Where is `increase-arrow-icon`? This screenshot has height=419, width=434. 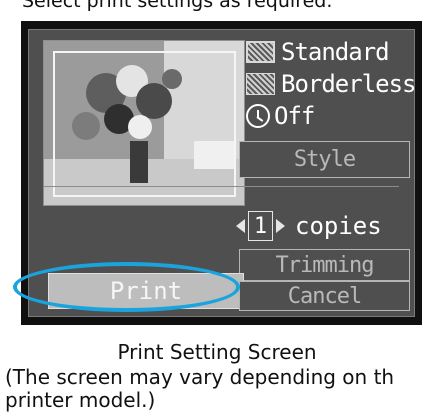 increase-arrow-icon is located at coordinates (280, 226).